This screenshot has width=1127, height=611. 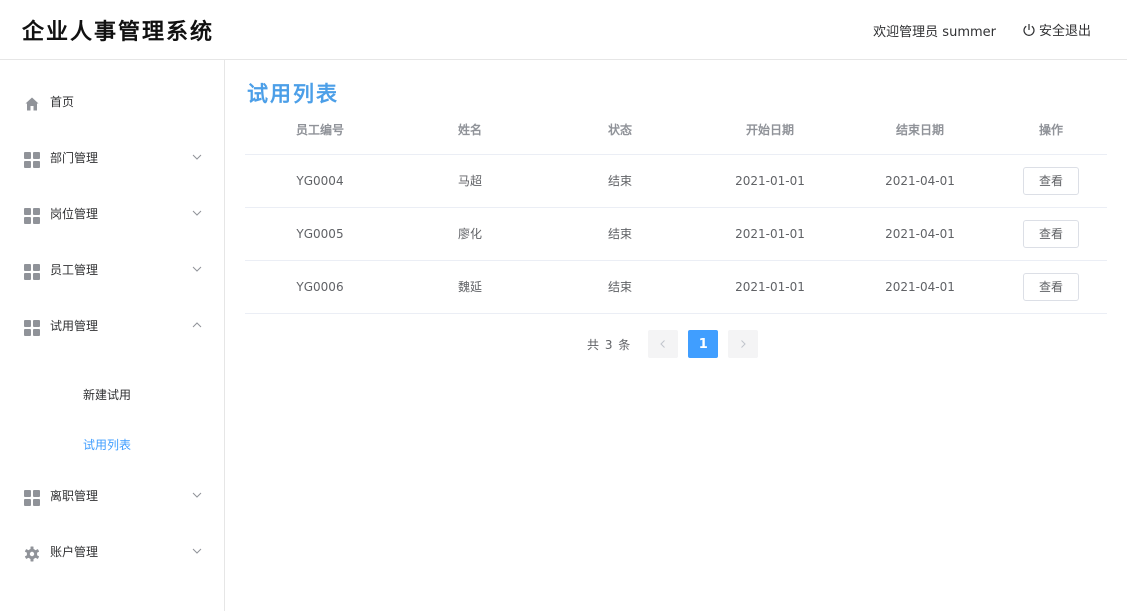 What do you see at coordinates (107, 445) in the screenshot?
I see `sidebar-subitem-label: 试用列表` at bounding box center [107, 445].